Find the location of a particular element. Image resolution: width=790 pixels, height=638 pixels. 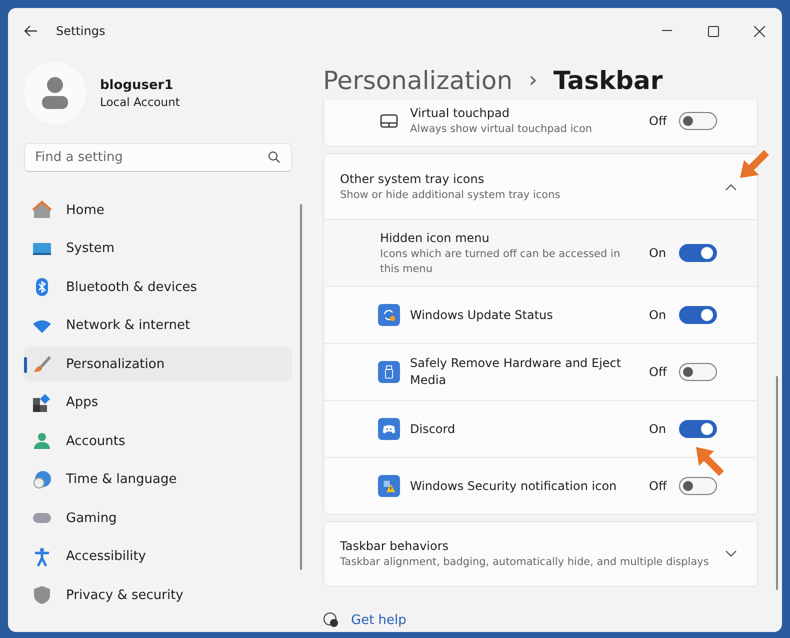

expander-header: Taskbar behaviors Taskbar alignment, badging, automatically hide, and multiple displays is located at coordinates (540, 554).